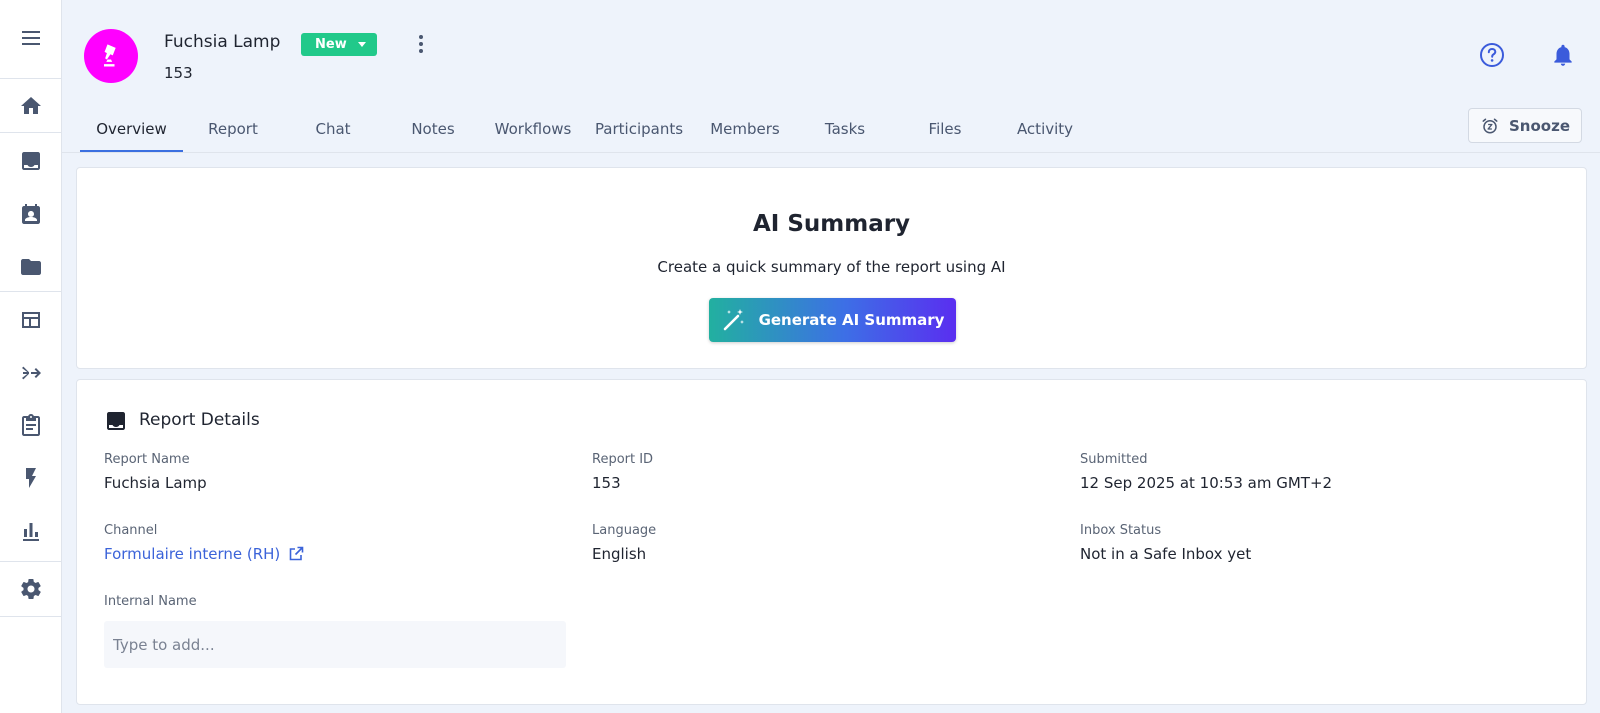 The width and height of the screenshot is (1600, 713). I want to click on notifications-button, so click(1563, 55).